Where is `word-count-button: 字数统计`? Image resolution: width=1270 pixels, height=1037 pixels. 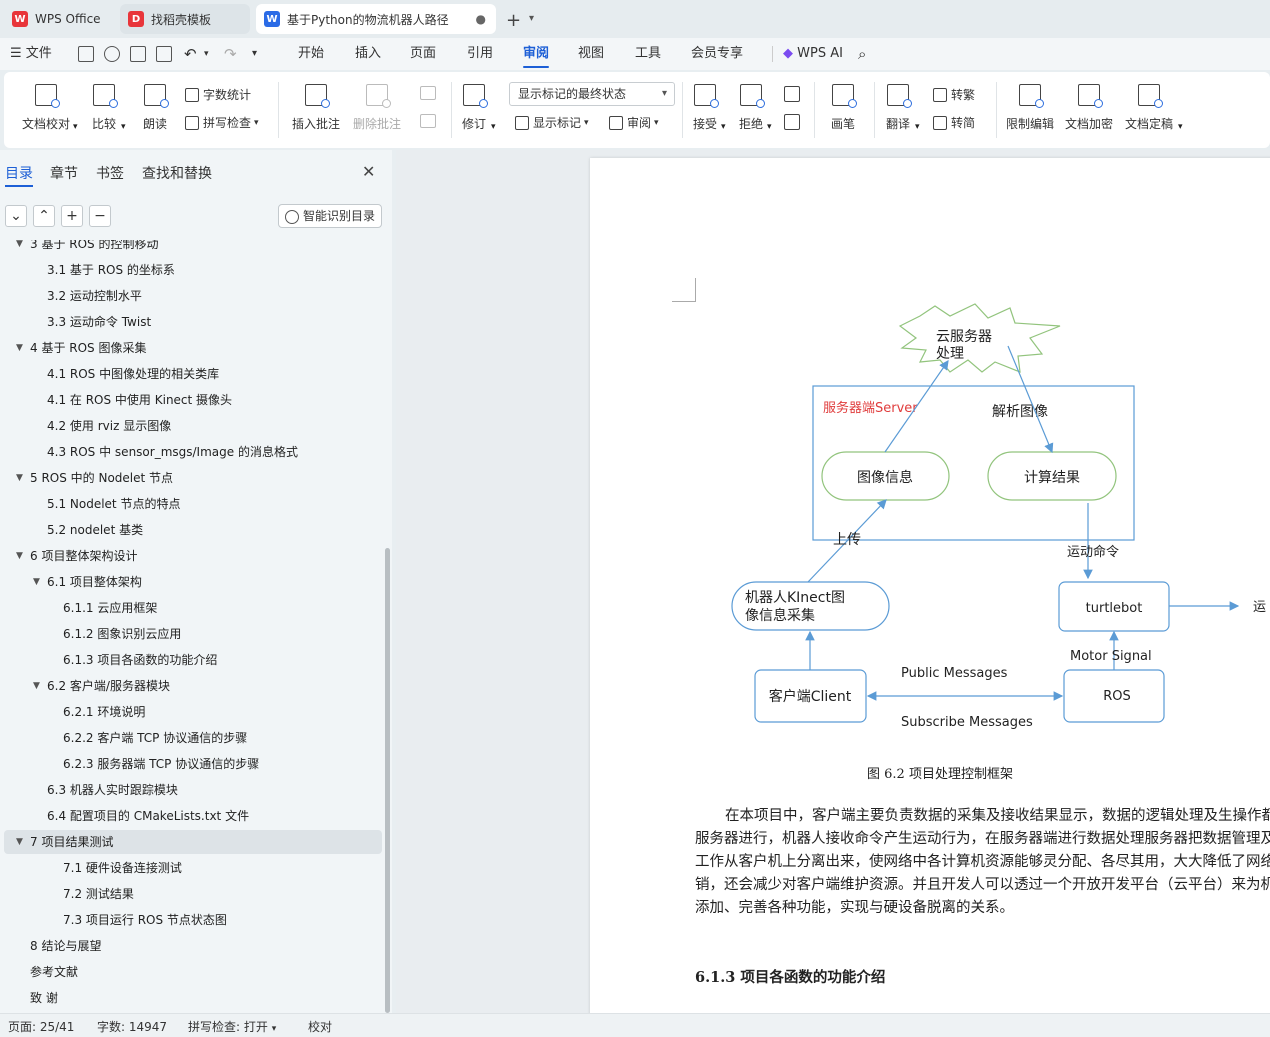 word-count-button: 字数统计 is located at coordinates (218, 94).